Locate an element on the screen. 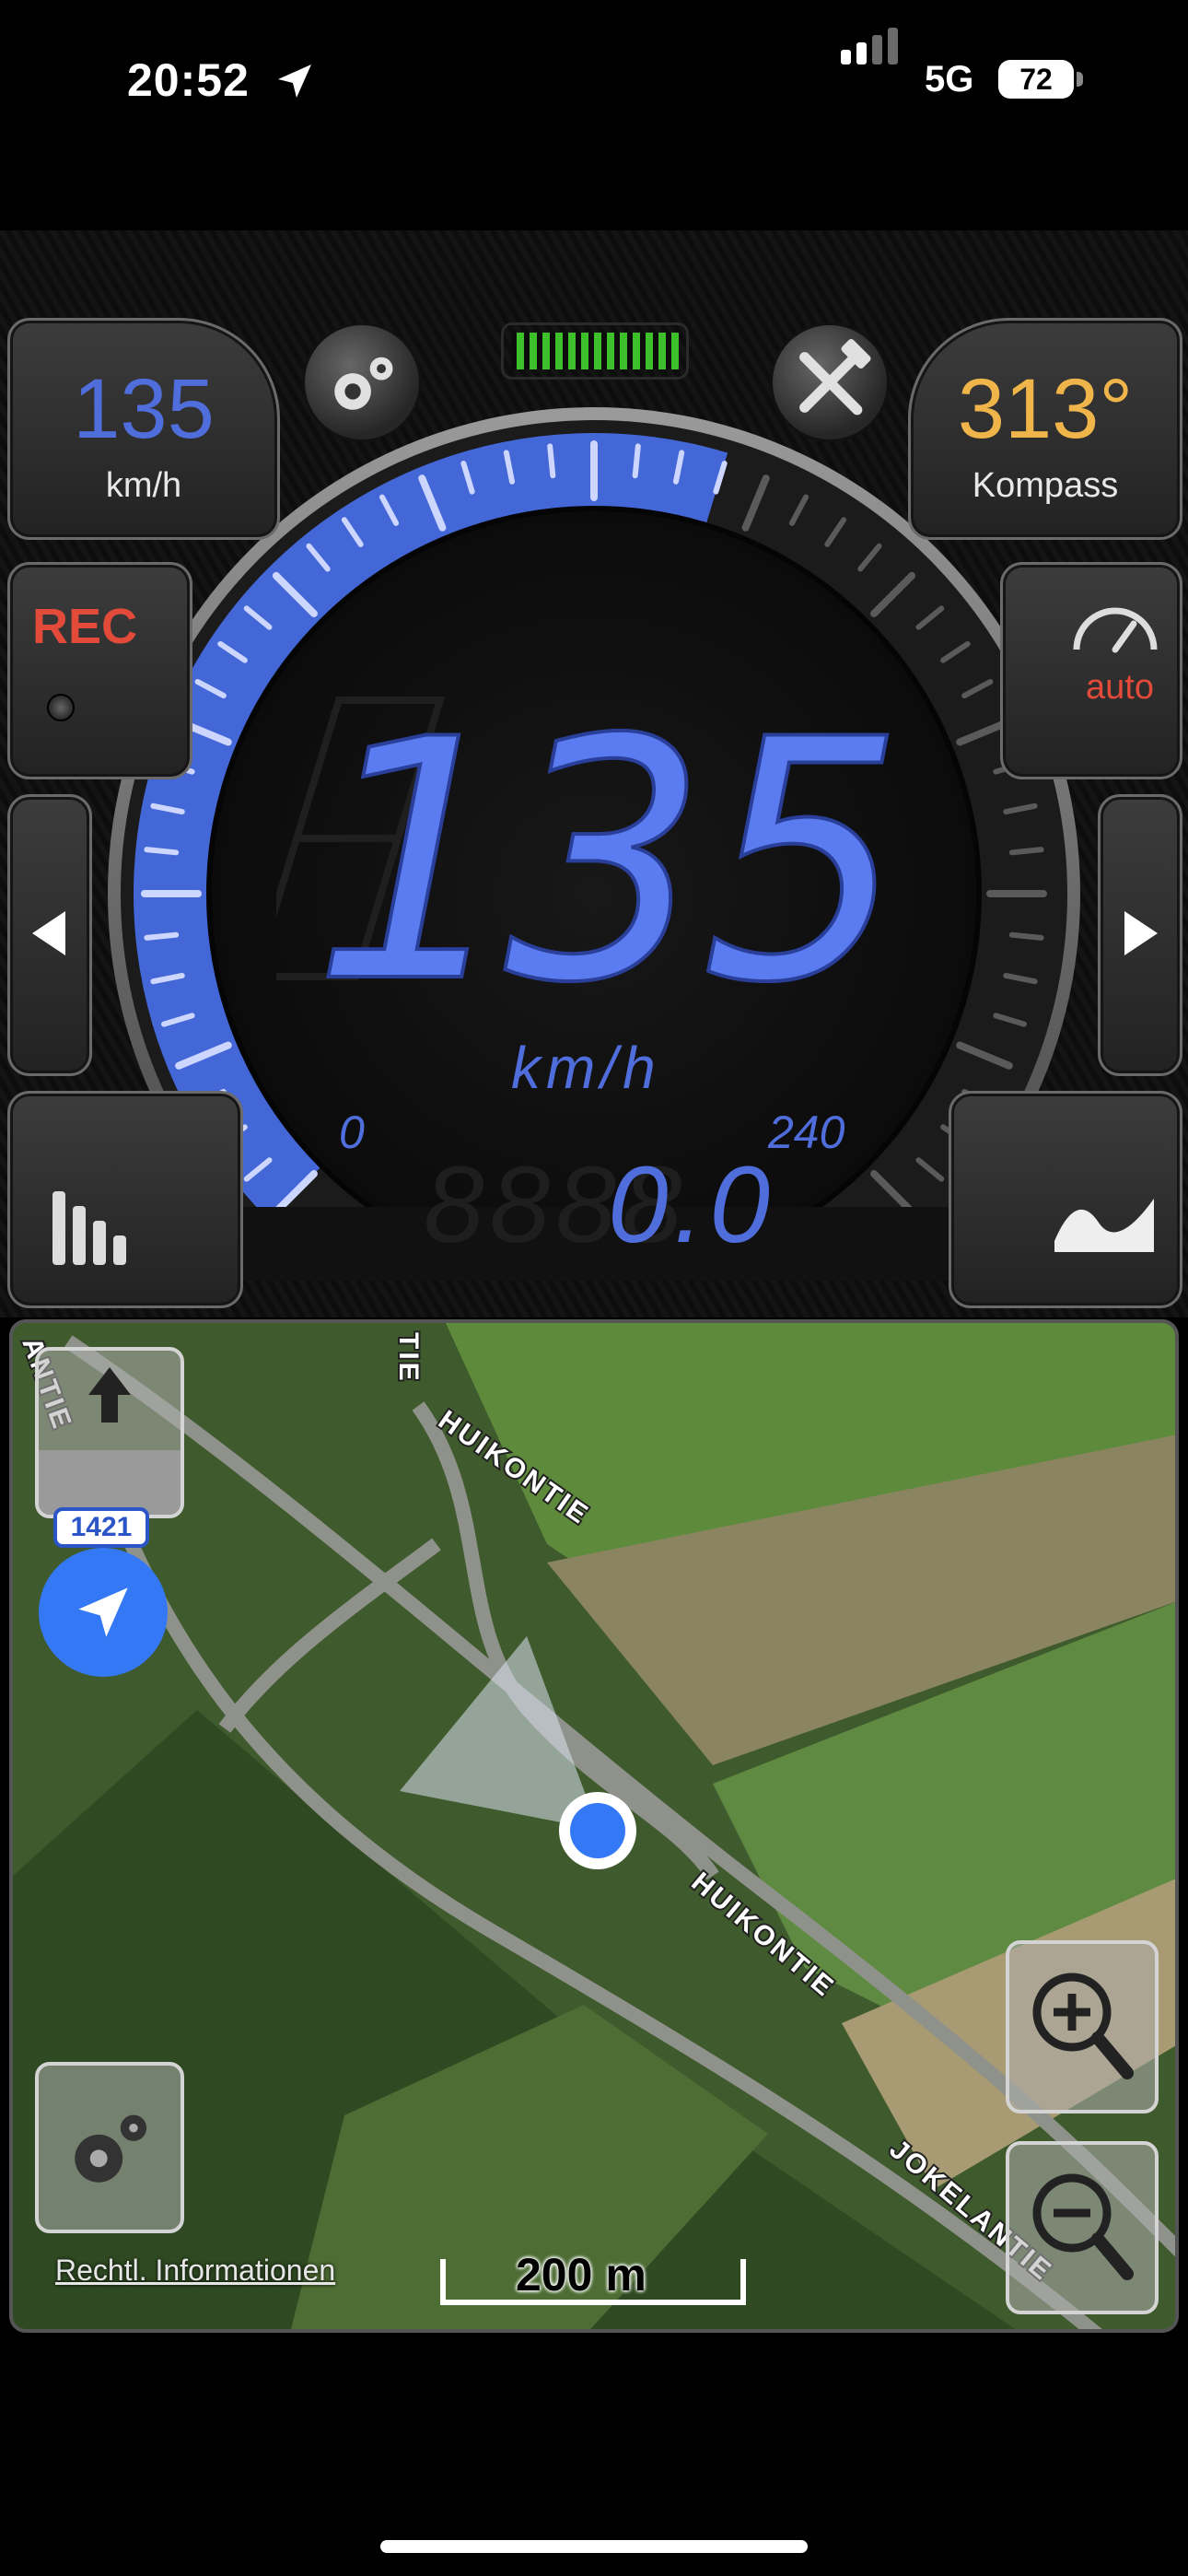 This screenshot has height=2576, width=1188. auto-mode-button: auto is located at coordinates (1091, 670).